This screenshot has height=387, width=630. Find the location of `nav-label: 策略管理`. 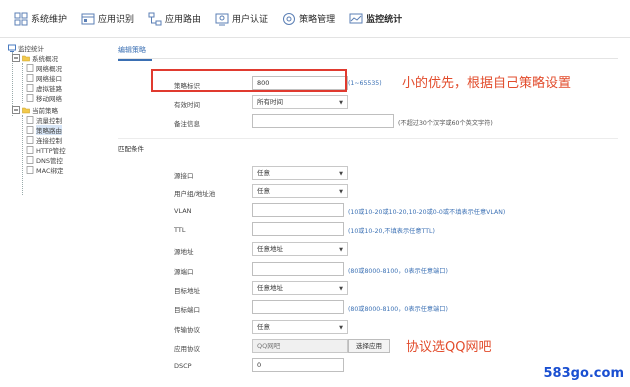

nav-label: 策略管理 is located at coordinates (317, 20).